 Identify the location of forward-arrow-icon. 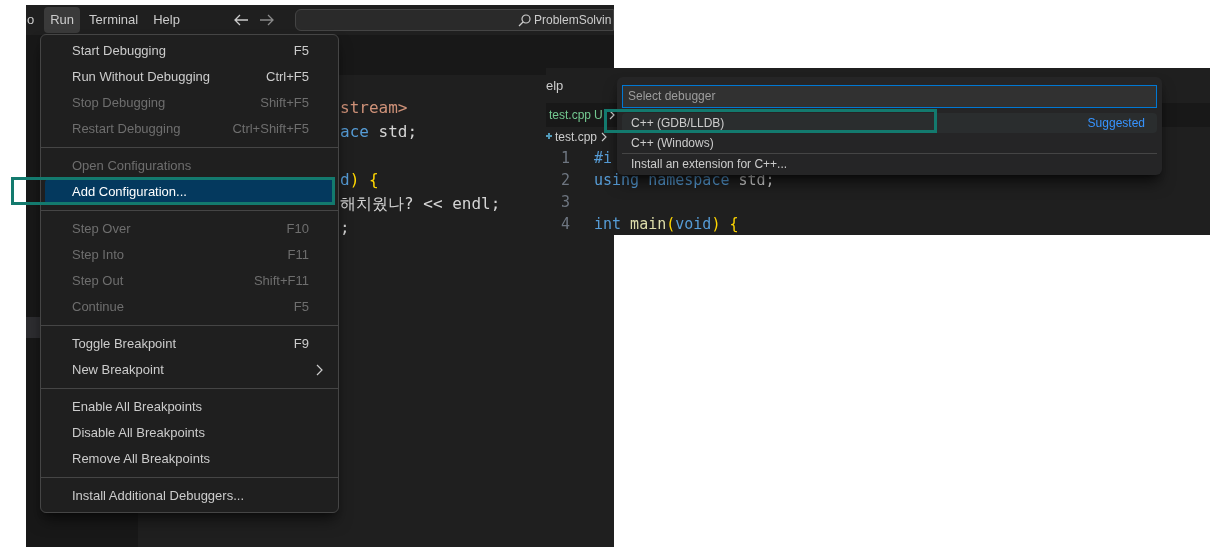
(266, 20).